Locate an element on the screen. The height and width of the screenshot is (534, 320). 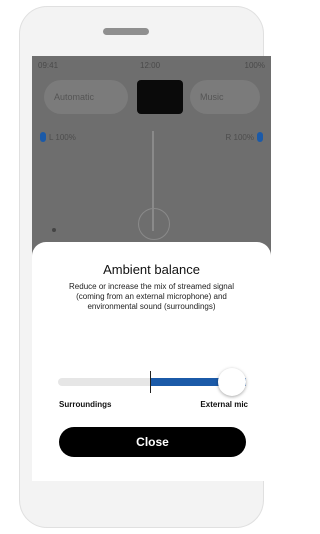
status-battery: 100% is located at coordinates (254, 65).